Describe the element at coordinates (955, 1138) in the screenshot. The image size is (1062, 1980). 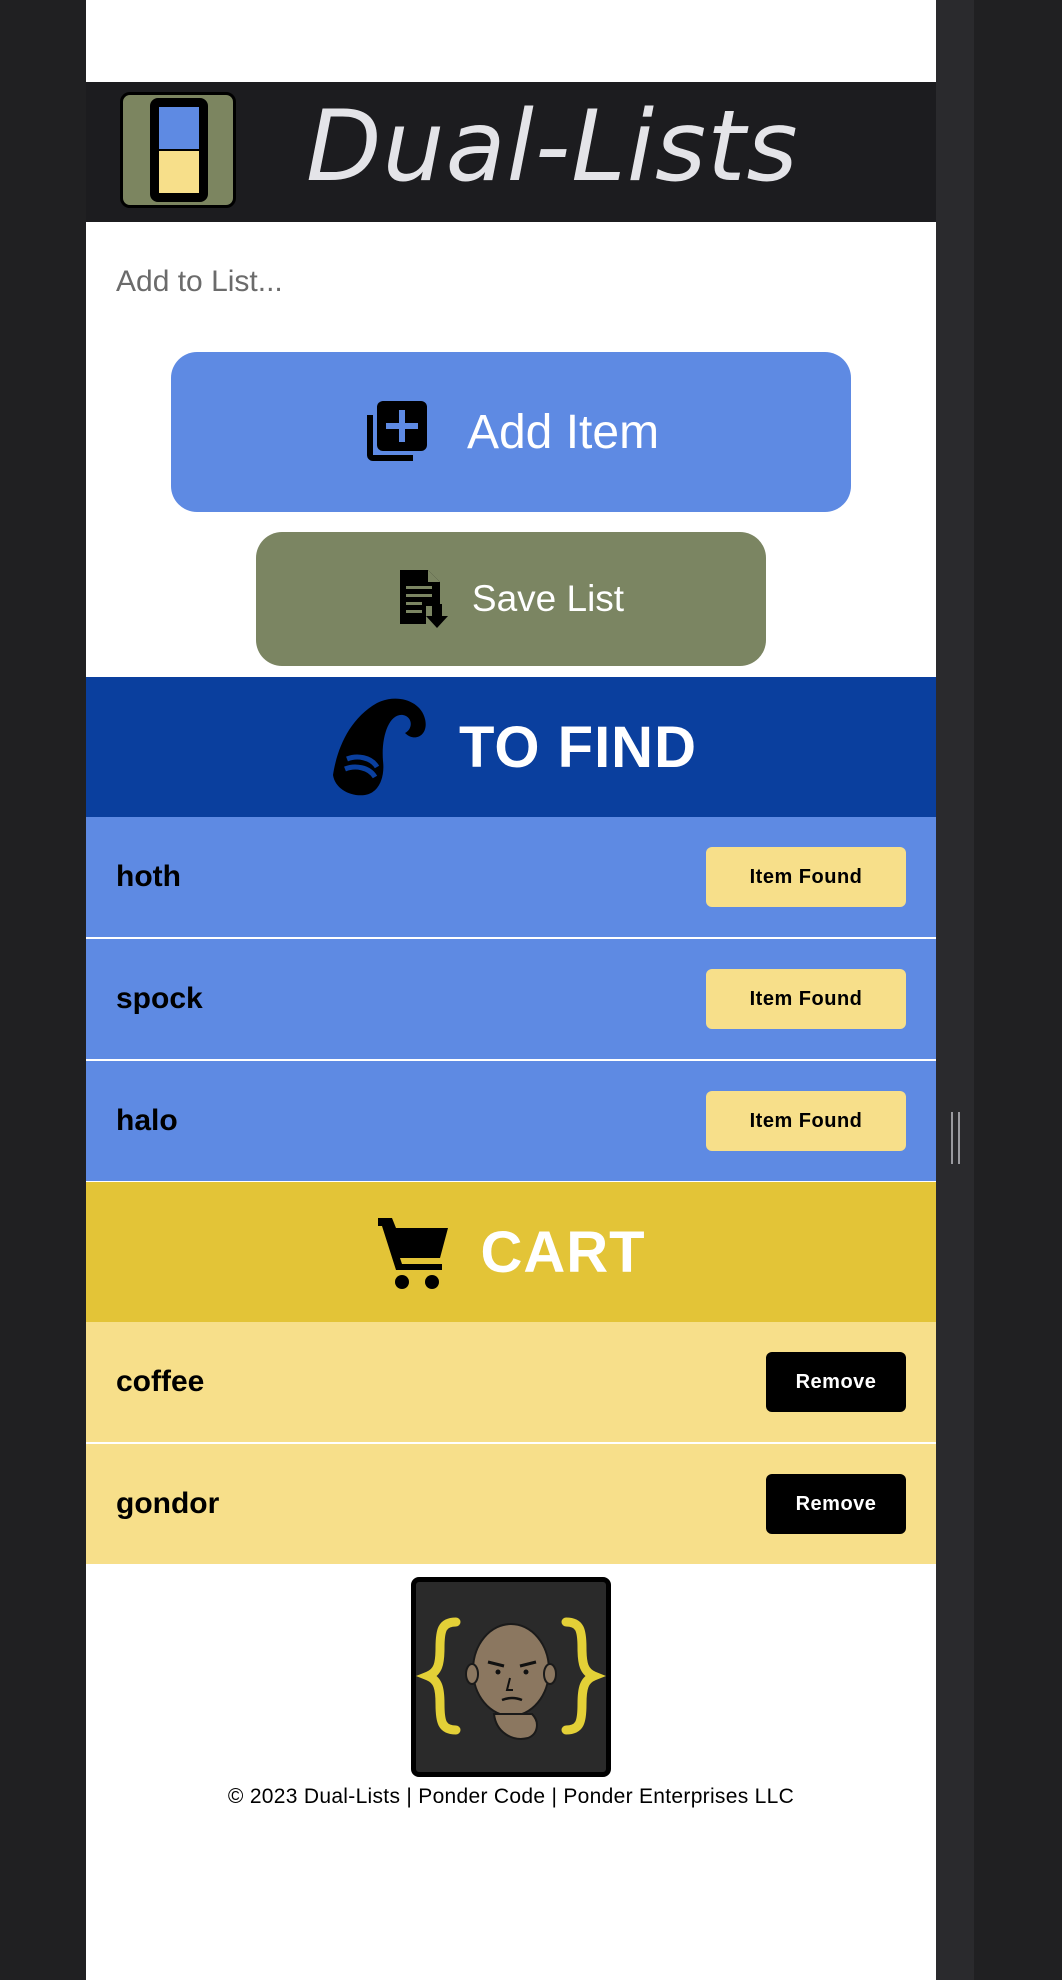
I see `scroll-handle` at that location.